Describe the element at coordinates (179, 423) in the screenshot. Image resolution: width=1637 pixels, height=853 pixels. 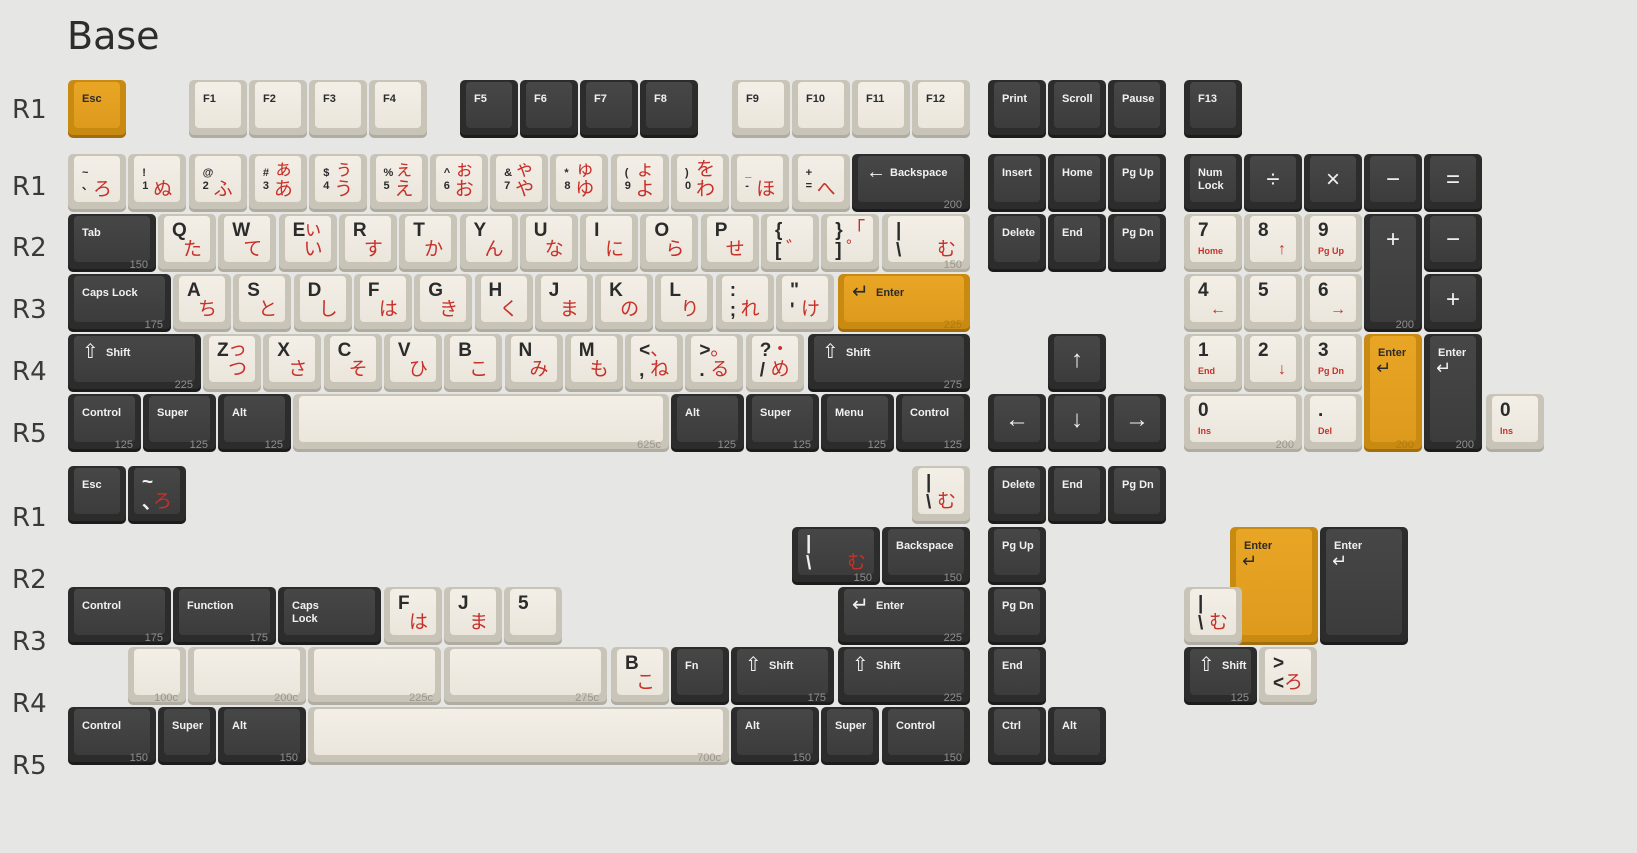
I see `left-super-key: Super 125` at that location.